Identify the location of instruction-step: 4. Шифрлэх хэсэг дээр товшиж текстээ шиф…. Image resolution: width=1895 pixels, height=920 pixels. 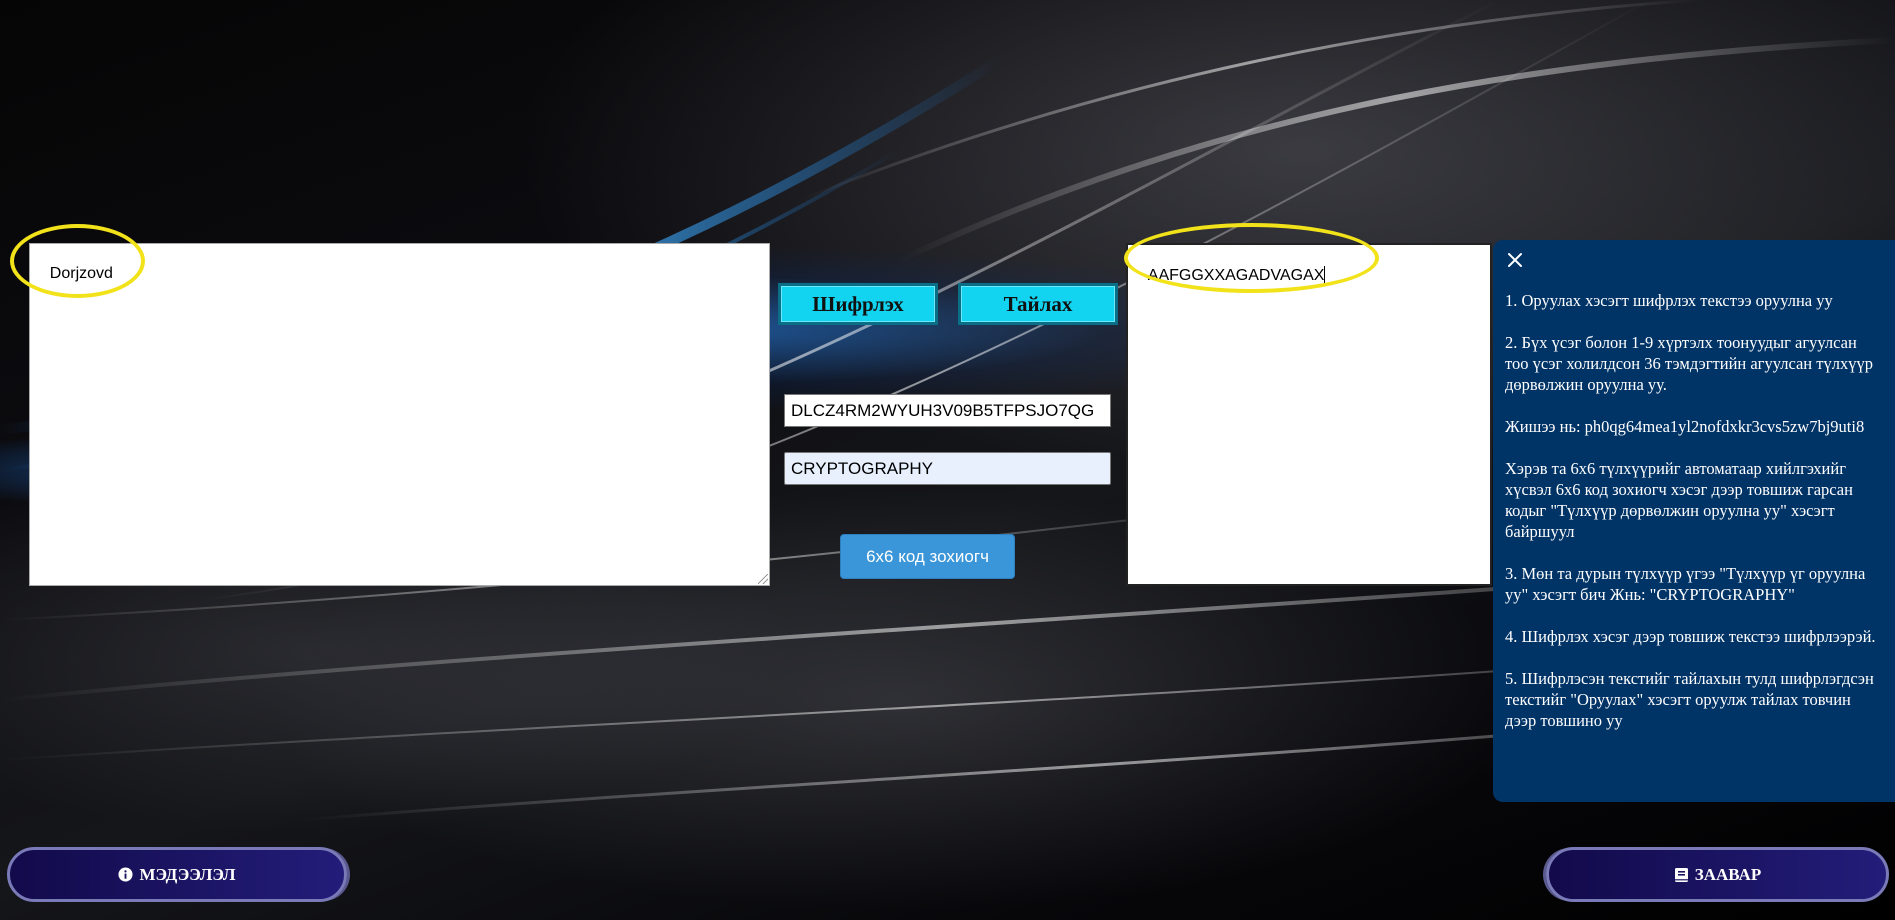
(1690, 636).